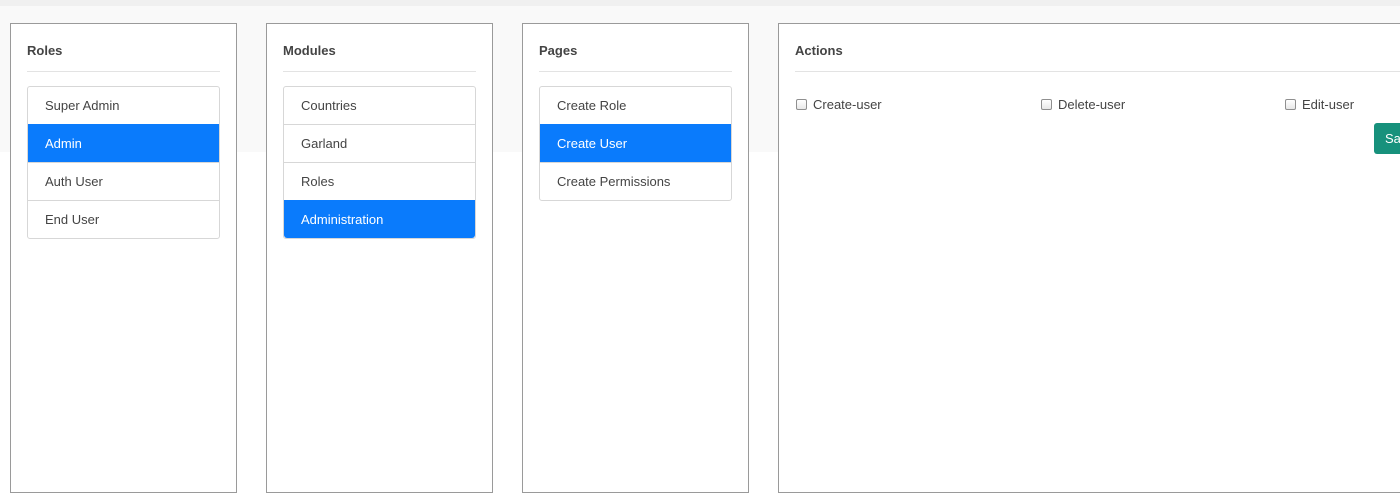  I want to click on pages-panel-title: Pages, so click(558, 50).